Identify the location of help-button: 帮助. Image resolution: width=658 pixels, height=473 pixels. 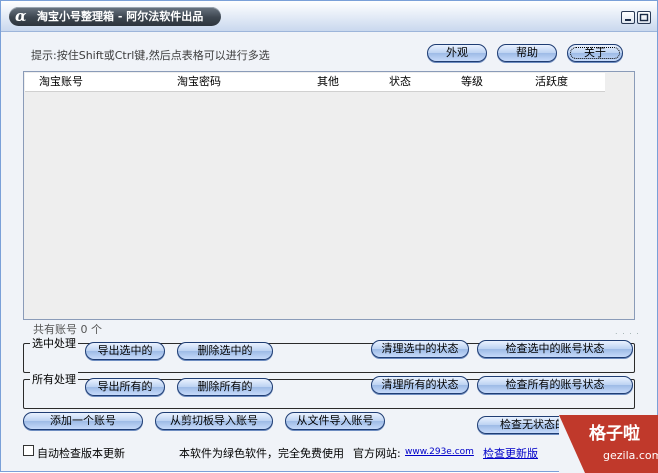
(527, 53).